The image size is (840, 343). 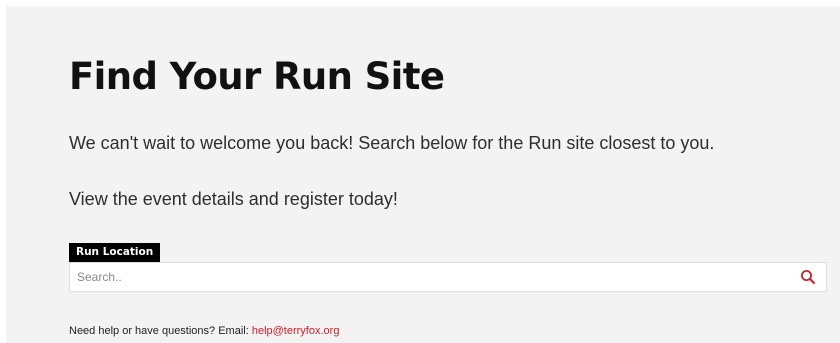 What do you see at coordinates (257, 76) in the screenshot?
I see `page-title: Find Your Run Site` at bounding box center [257, 76].